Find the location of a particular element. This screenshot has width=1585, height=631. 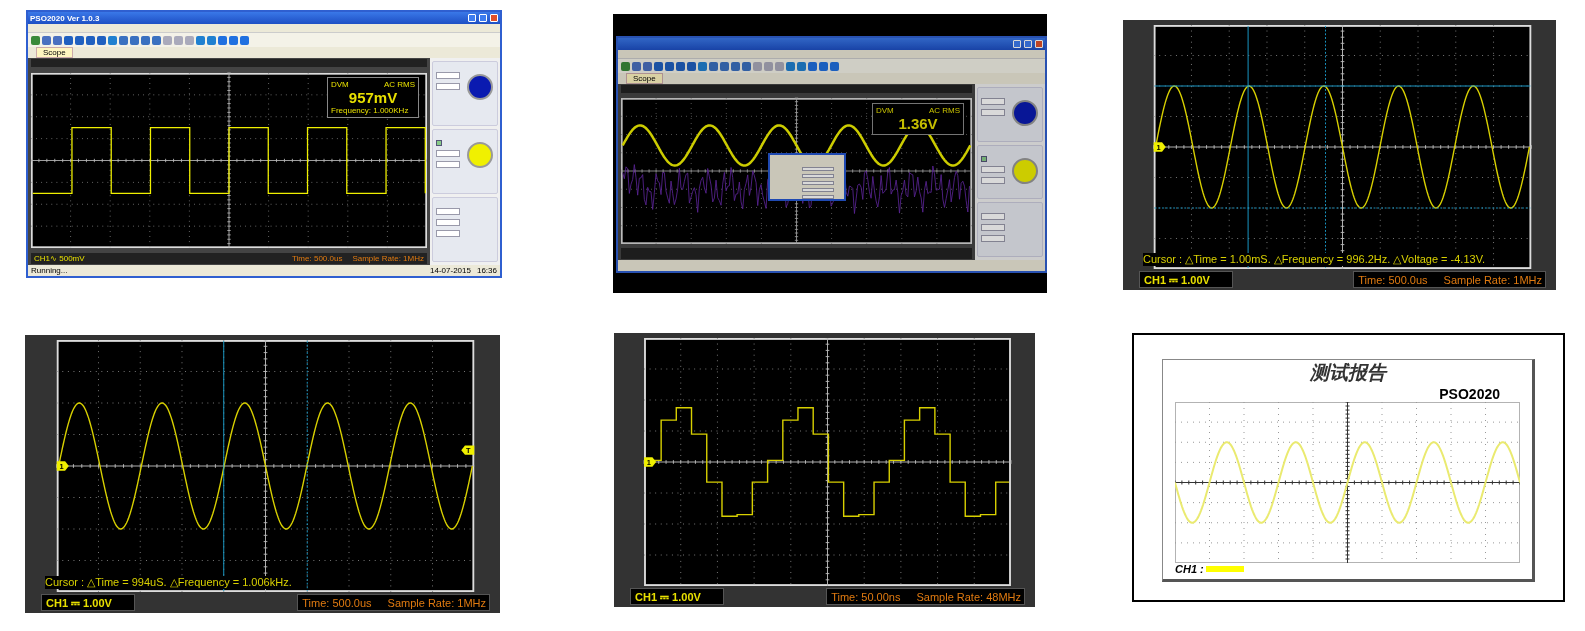

status-date: 14-07-2015 is located at coordinates (450, 270).